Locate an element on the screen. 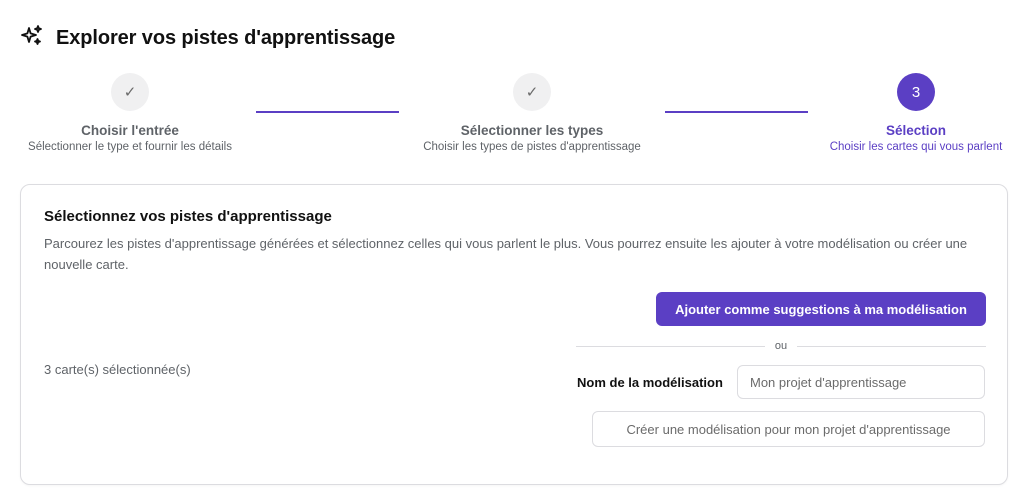 The image size is (1024, 503). step-number: 3 is located at coordinates (916, 92).